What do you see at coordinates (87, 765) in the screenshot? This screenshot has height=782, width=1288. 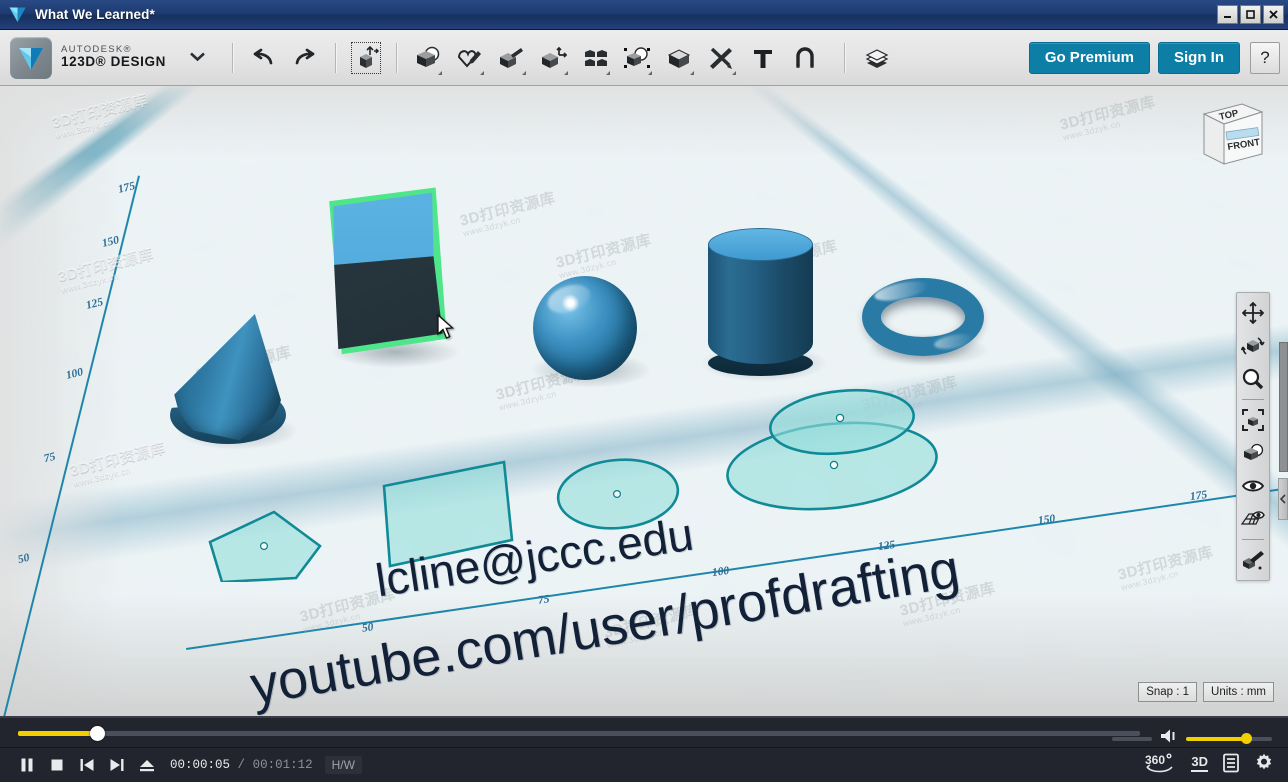 I see `previous-button` at bounding box center [87, 765].